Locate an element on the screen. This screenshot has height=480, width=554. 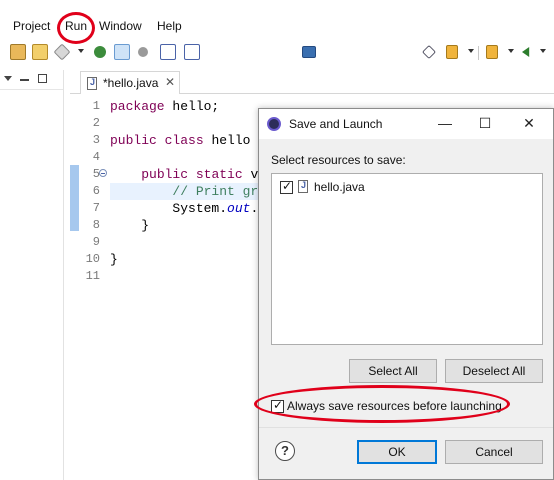
code-line: package hello; is located at coordinates (184, 106).